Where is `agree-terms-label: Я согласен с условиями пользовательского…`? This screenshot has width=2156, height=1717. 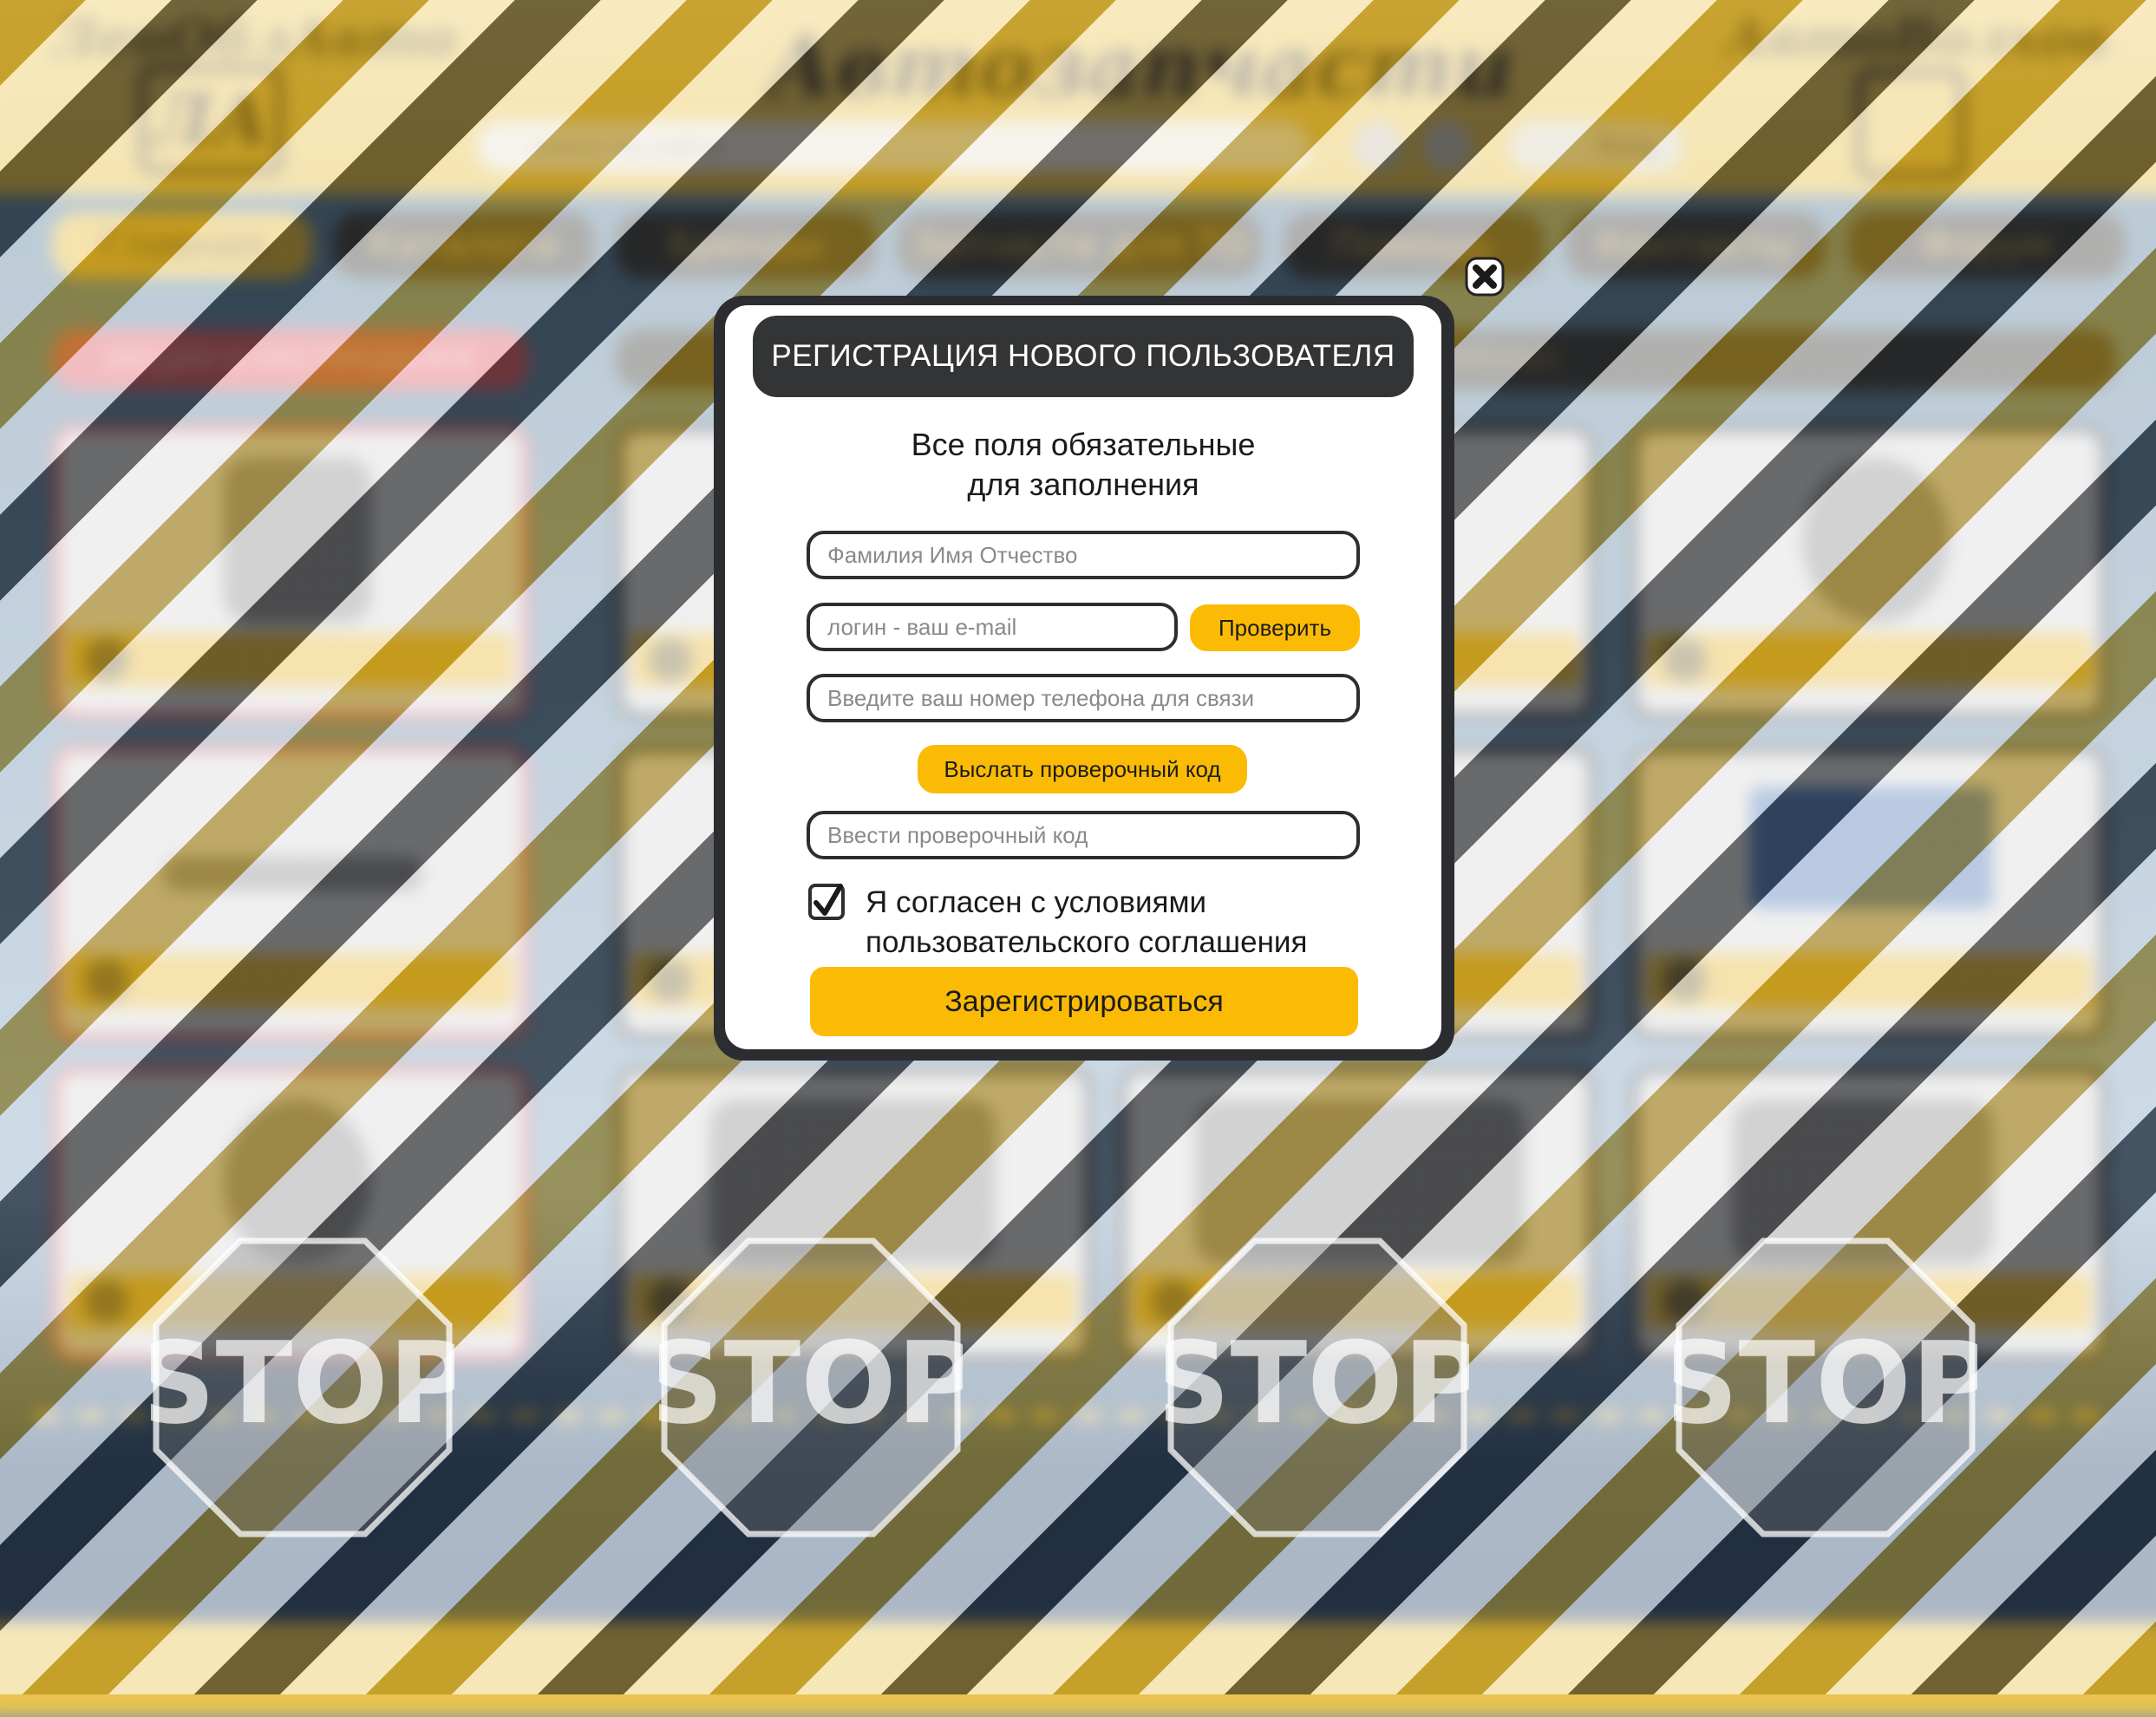 agree-terms-label: Я согласен с условиями пользовательского… is located at coordinates (1134, 923).